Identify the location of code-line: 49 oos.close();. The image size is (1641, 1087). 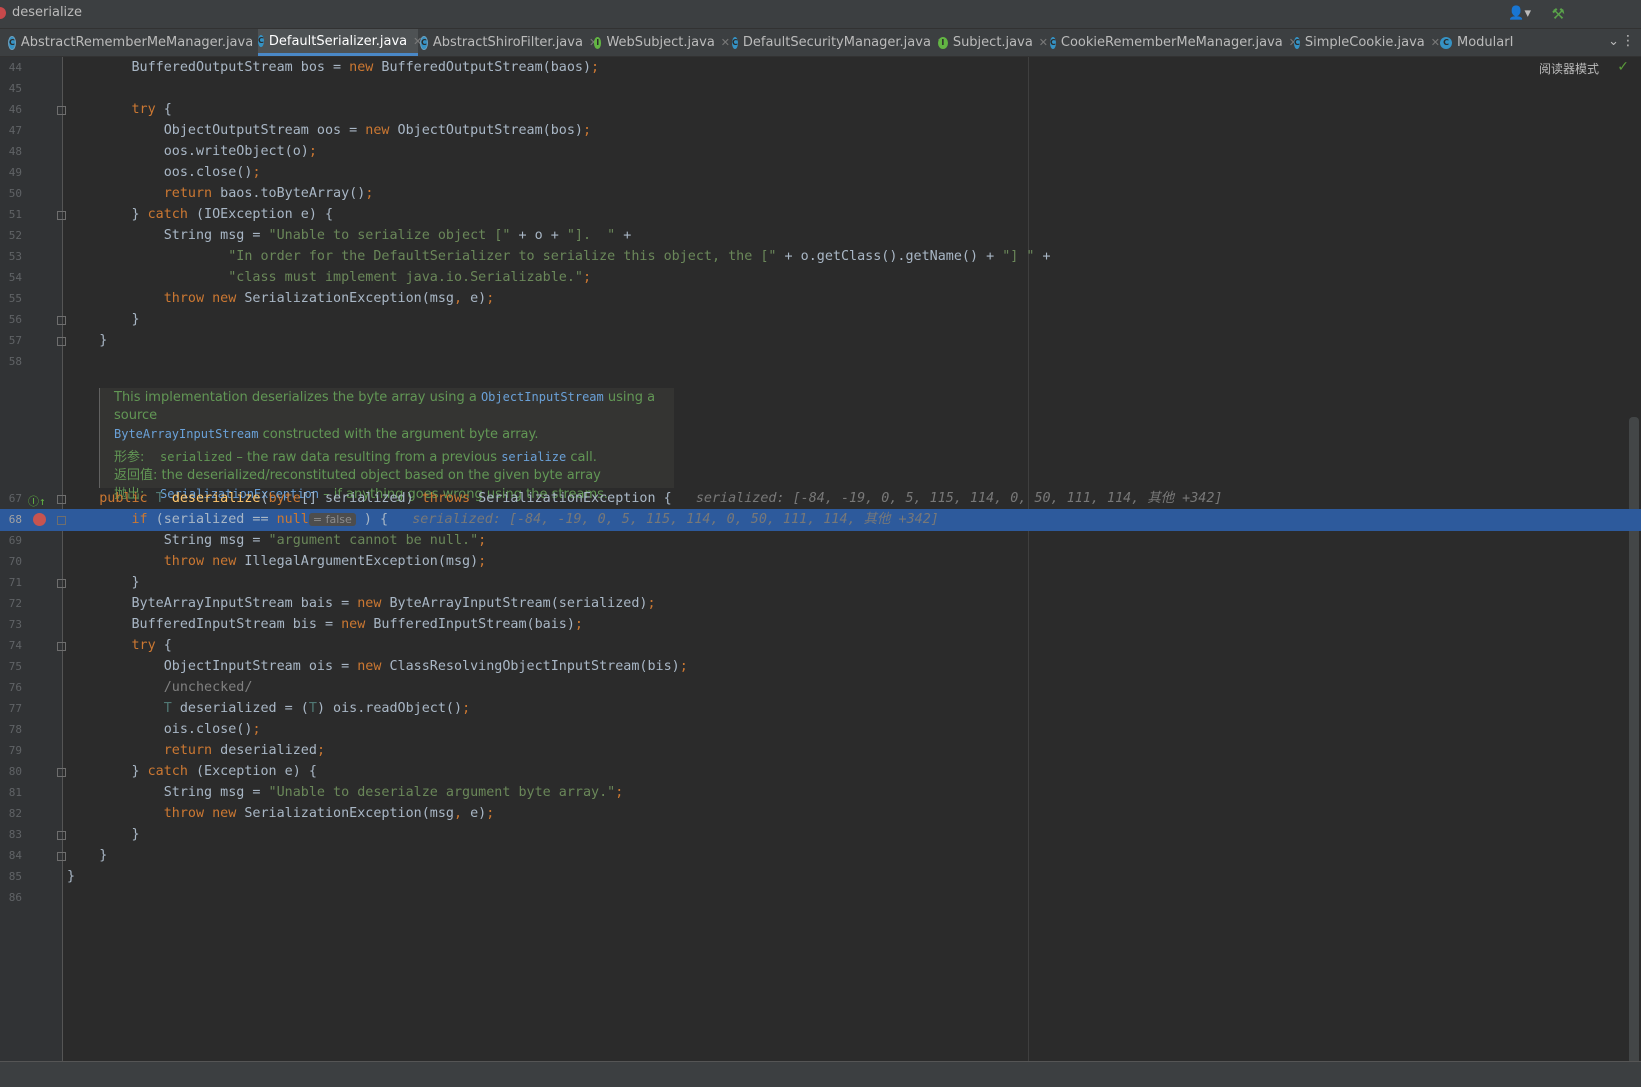
(820, 173).